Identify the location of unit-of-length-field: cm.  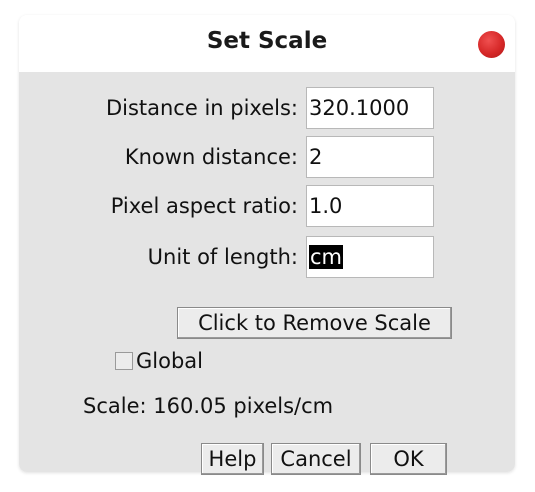
(370, 257).